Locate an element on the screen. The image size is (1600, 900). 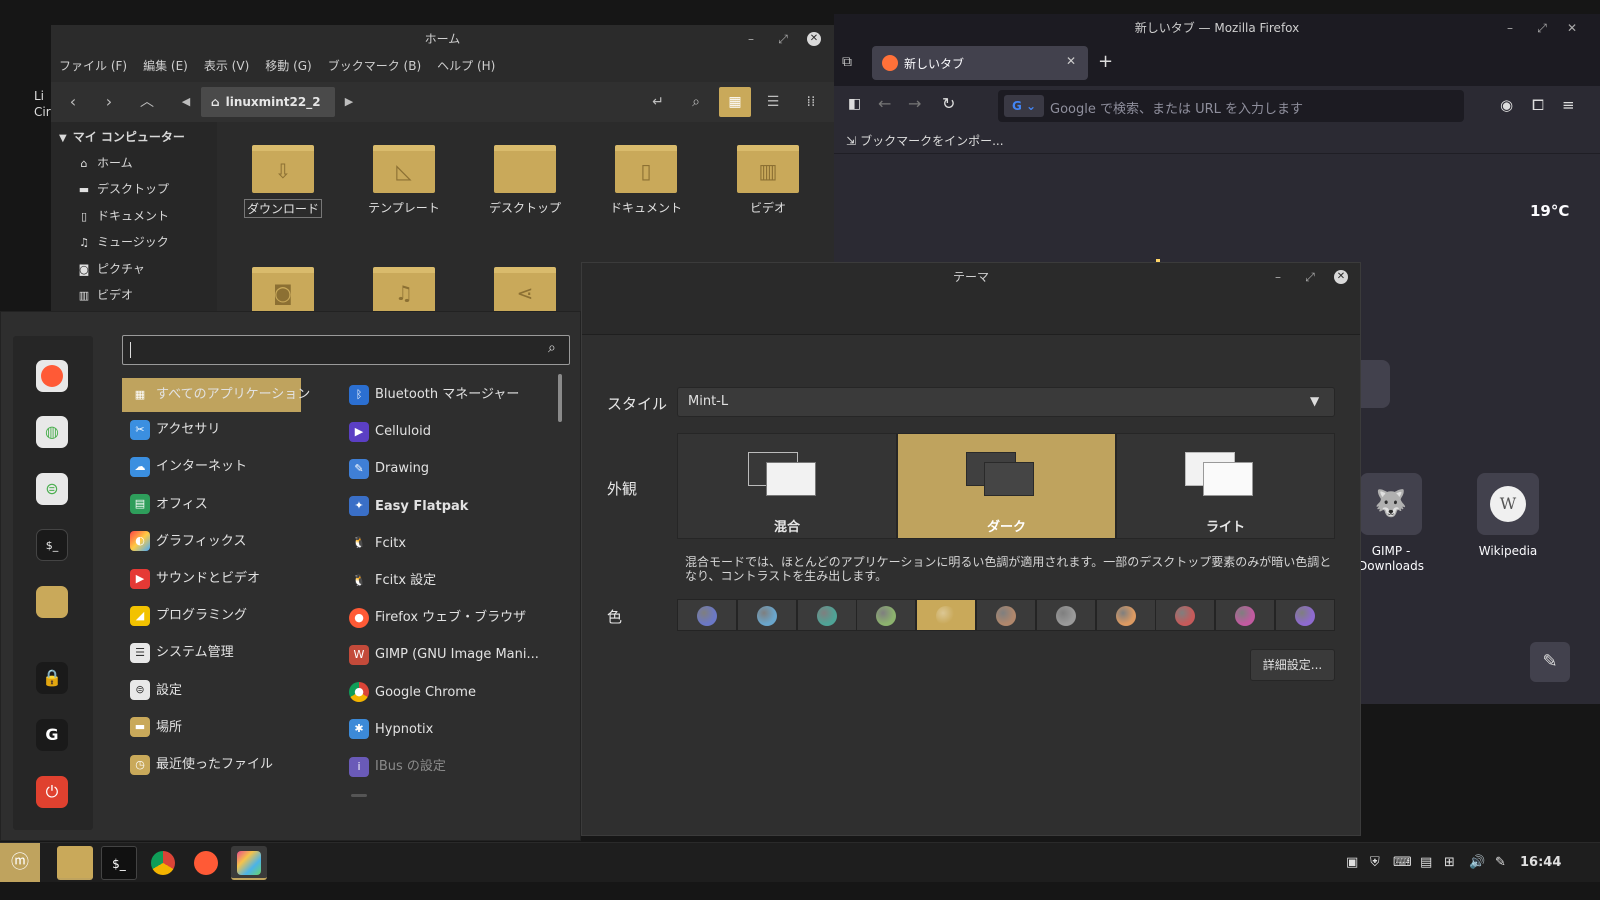
list-view-icon: ☰ is located at coordinates (773, 102).